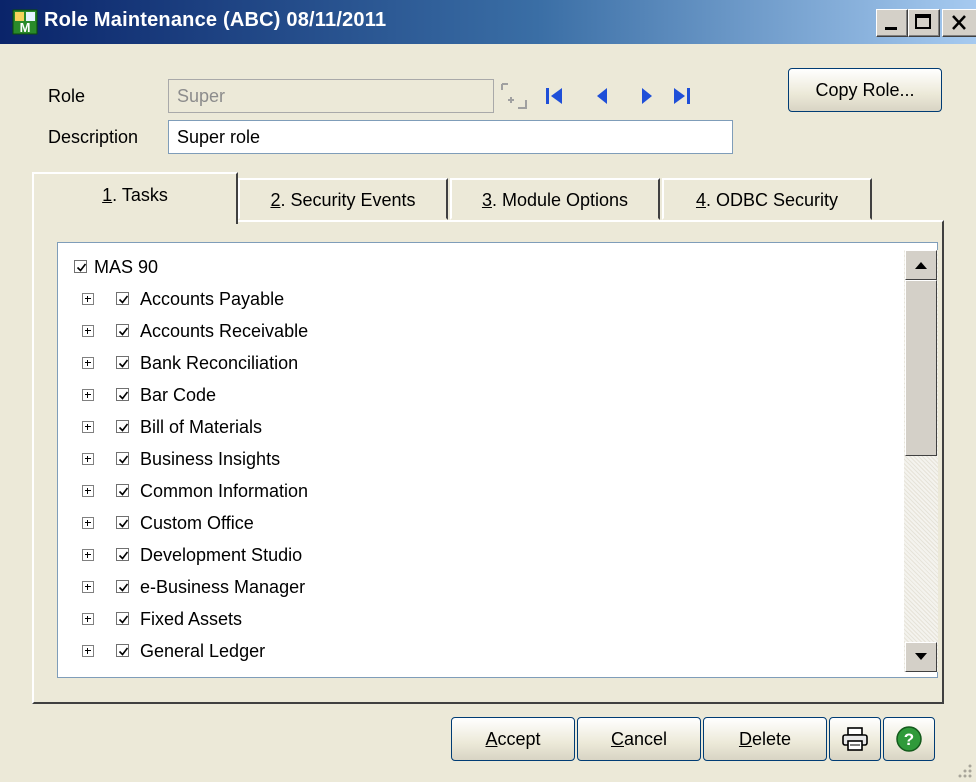  Describe the element at coordinates (478, 363) in the screenshot. I see `tree-item: Bank Reconciliation` at that location.